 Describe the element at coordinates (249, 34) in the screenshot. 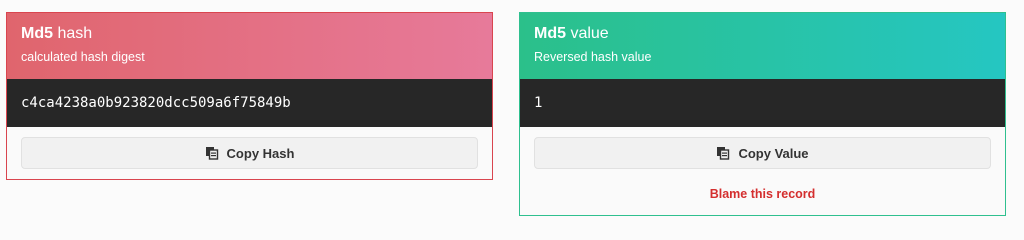

I see `hash-card-title: Md5 hash` at that location.